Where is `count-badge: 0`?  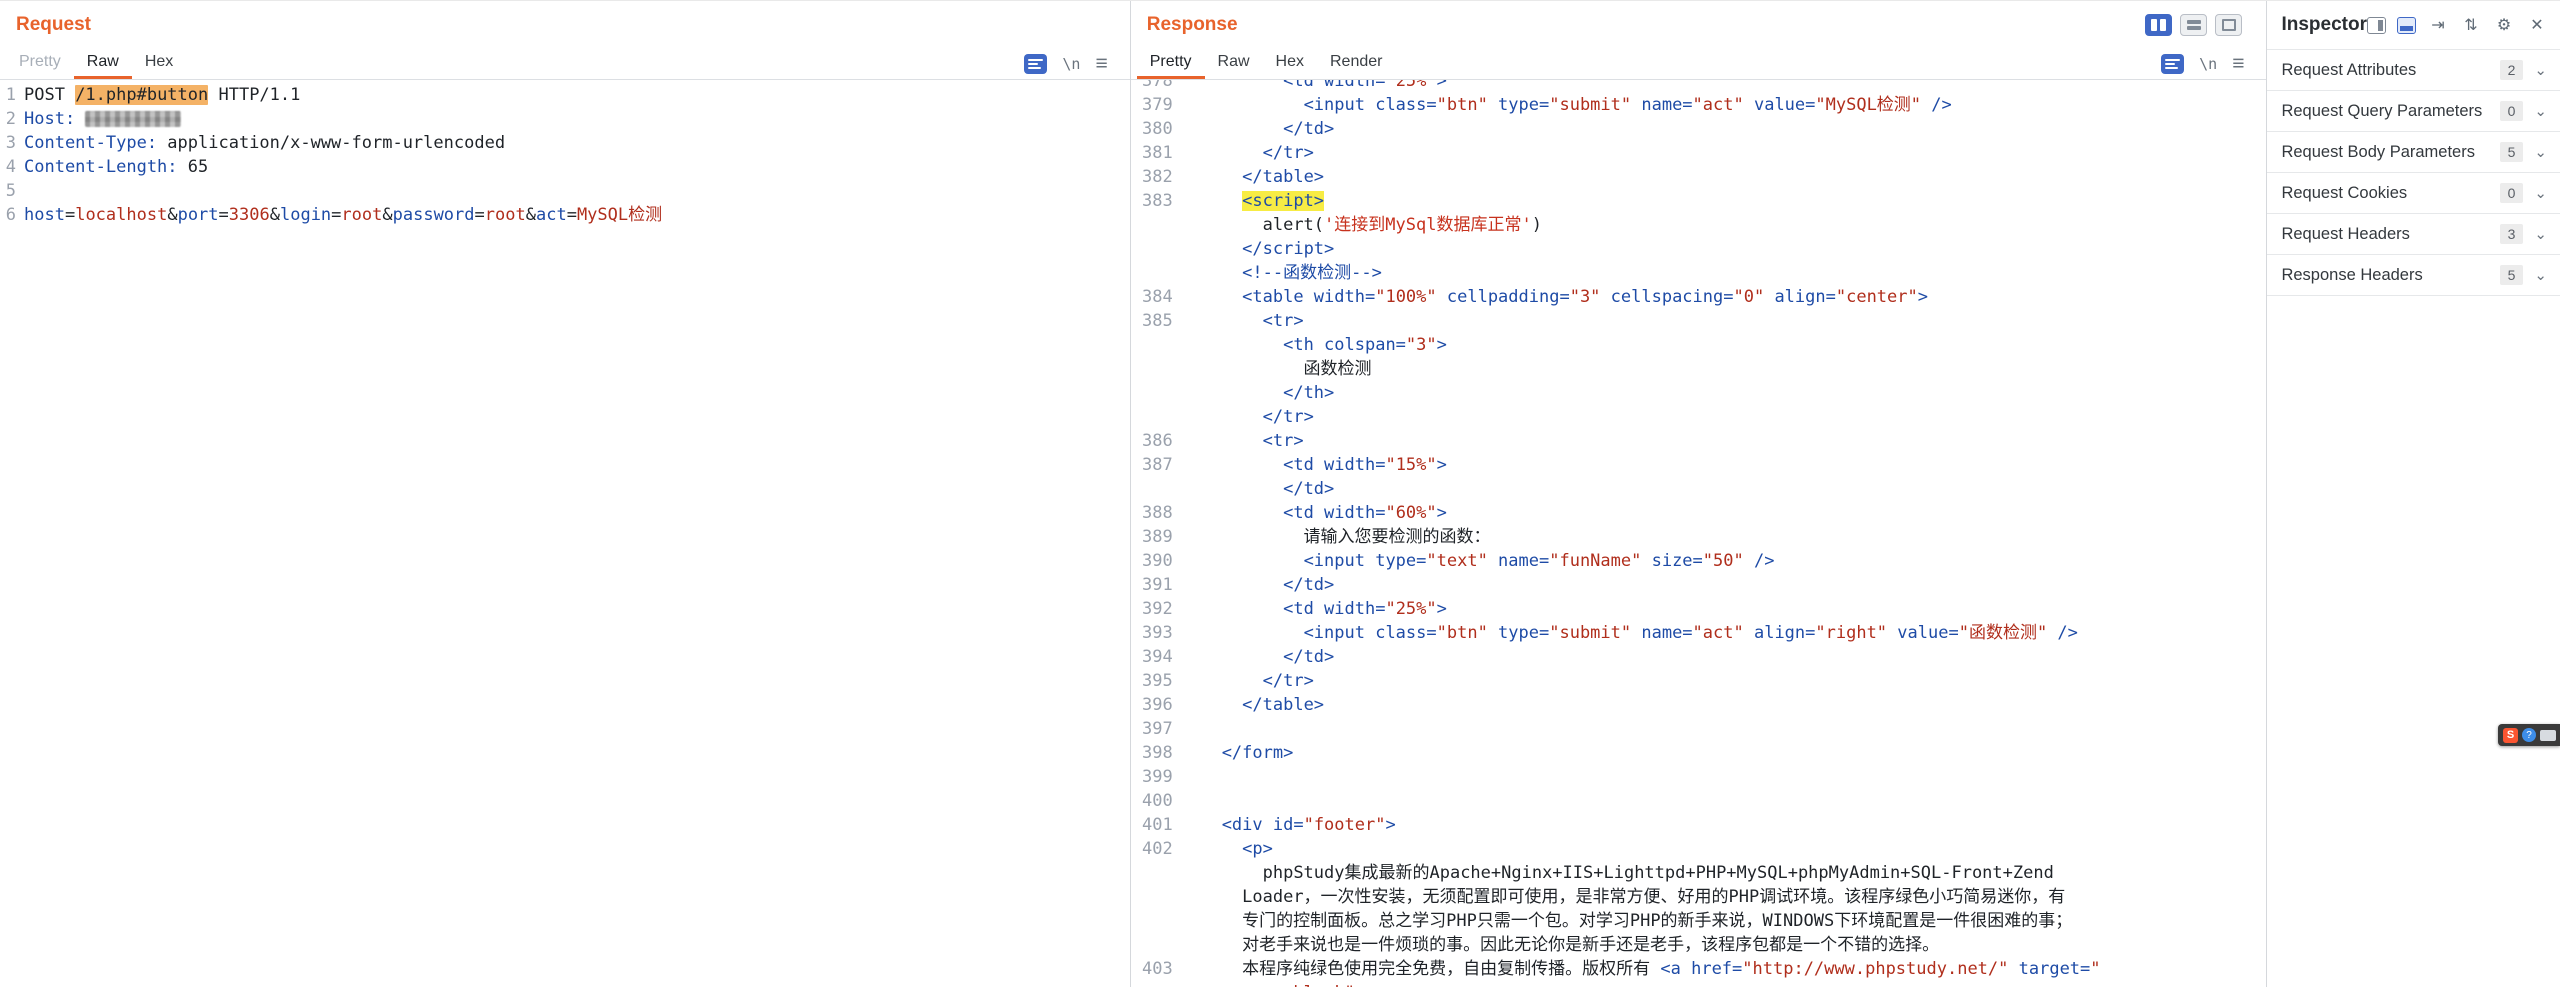
count-badge: 0 is located at coordinates (2511, 193).